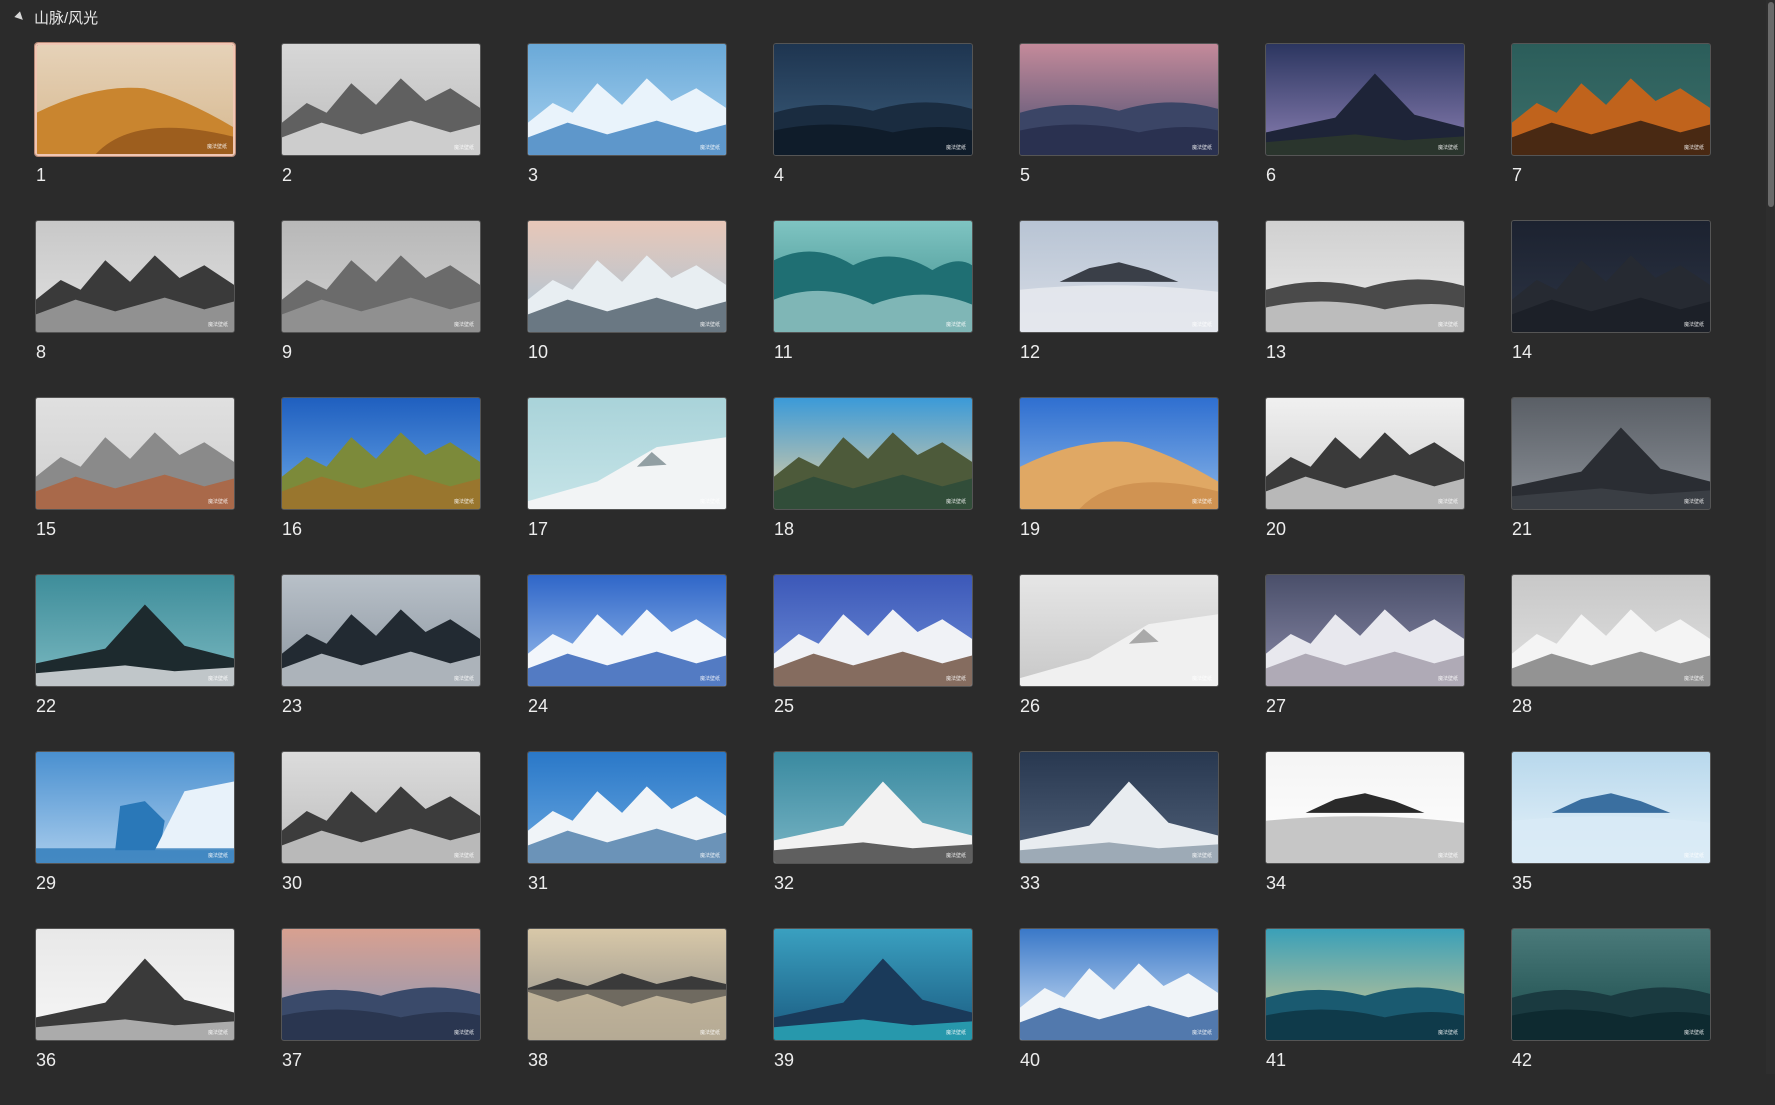 The height and width of the screenshot is (1105, 1775). I want to click on wallpaper-item: 魔法壁纸 14, so click(1611, 308).